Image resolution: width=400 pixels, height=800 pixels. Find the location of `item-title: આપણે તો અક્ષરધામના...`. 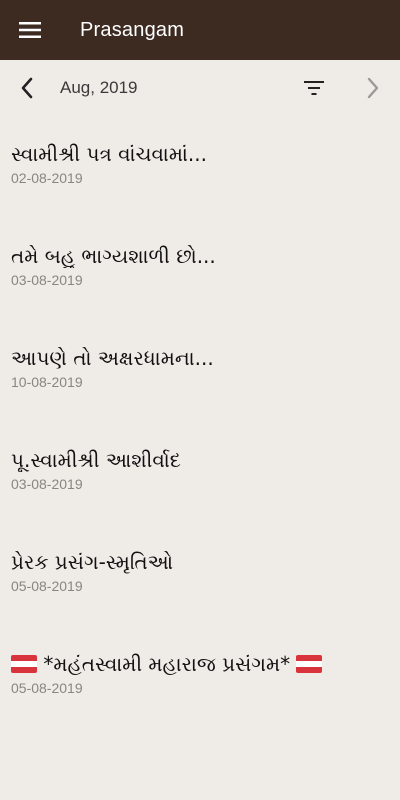

item-title: આપણે તો અક્ષરધામના... is located at coordinates (112, 358).